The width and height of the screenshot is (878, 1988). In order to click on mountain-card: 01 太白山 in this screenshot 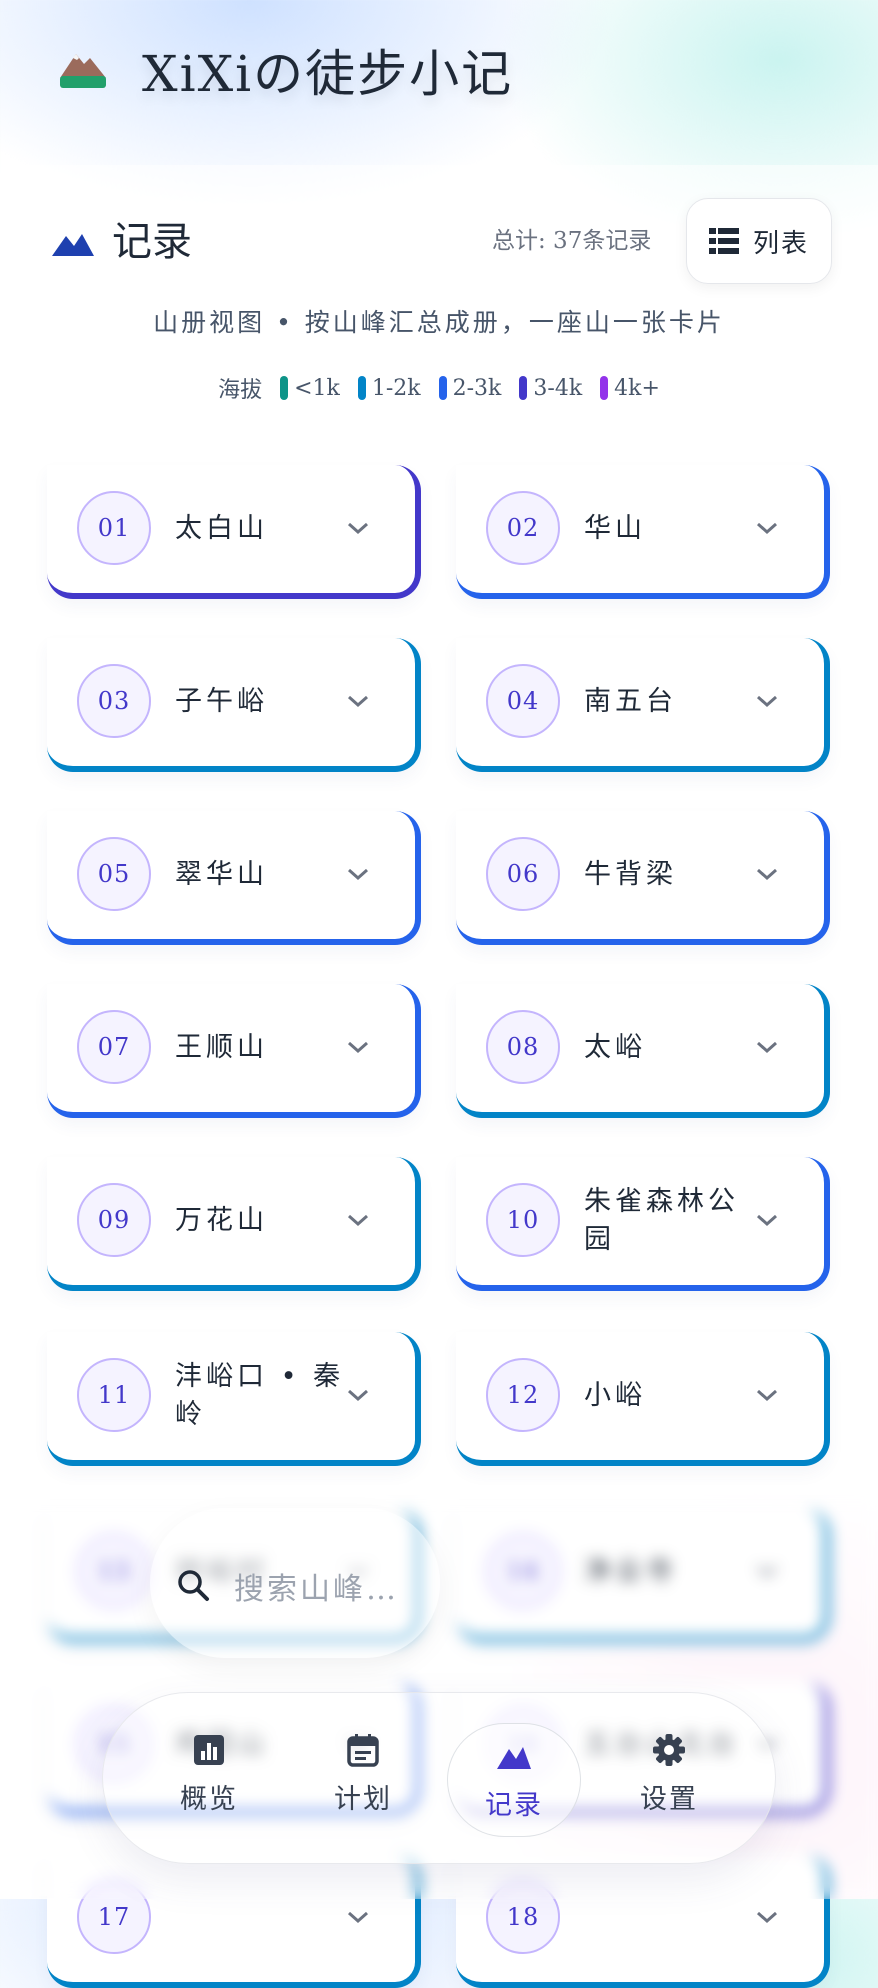, I will do `click(234, 532)`.